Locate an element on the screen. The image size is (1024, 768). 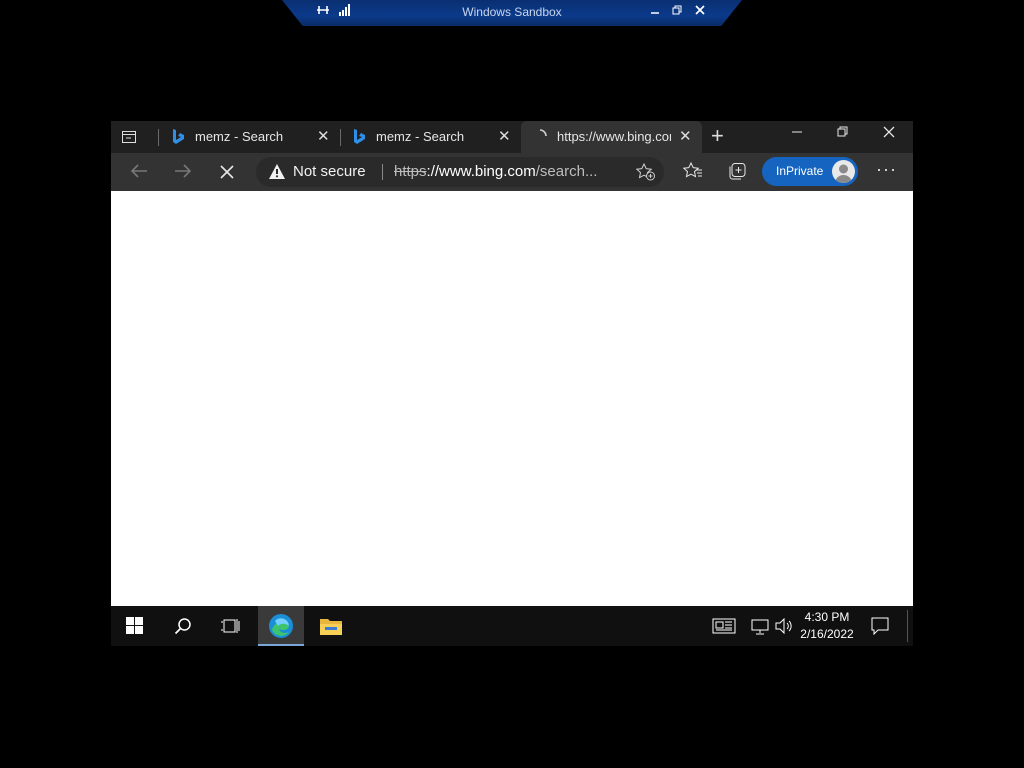
warning-icon is located at coordinates (277, 174).